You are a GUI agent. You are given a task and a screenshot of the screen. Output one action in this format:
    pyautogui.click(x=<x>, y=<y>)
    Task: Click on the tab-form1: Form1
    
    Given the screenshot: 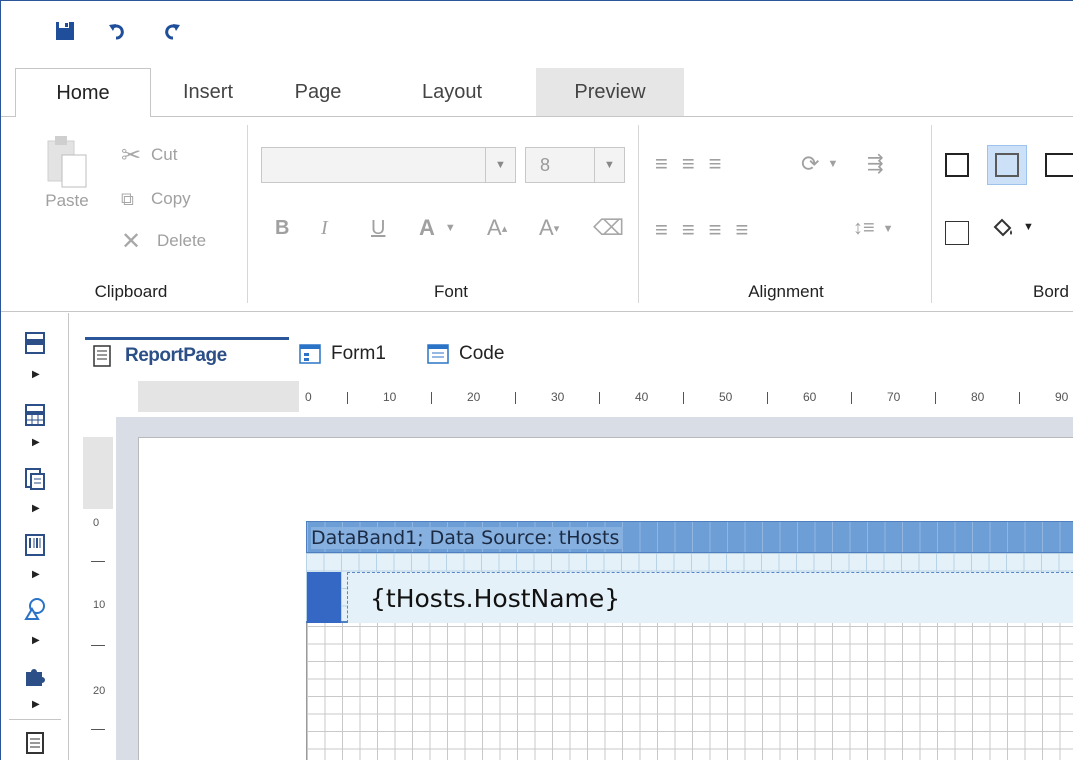 What is the action you would take?
    pyautogui.click(x=354, y=354)
    